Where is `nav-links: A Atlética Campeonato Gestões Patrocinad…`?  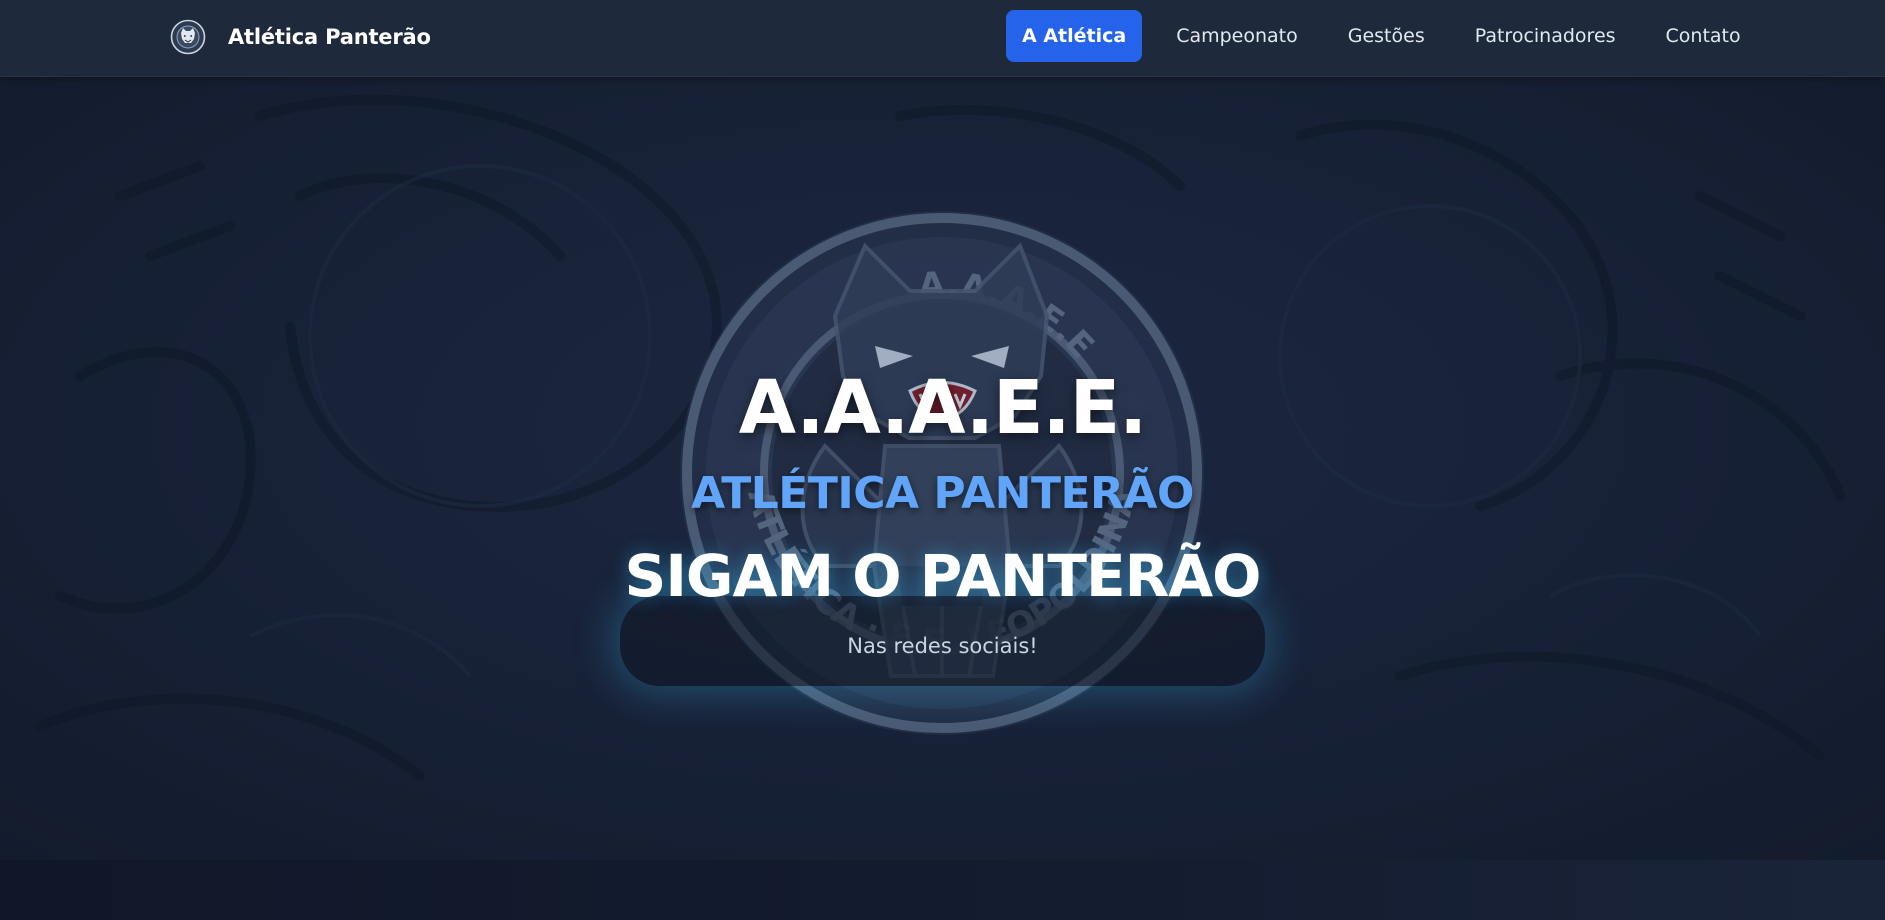
nav-links: A Atlética Campeonato Gestões Patrocinad… is located at coordinates (1381, 36).